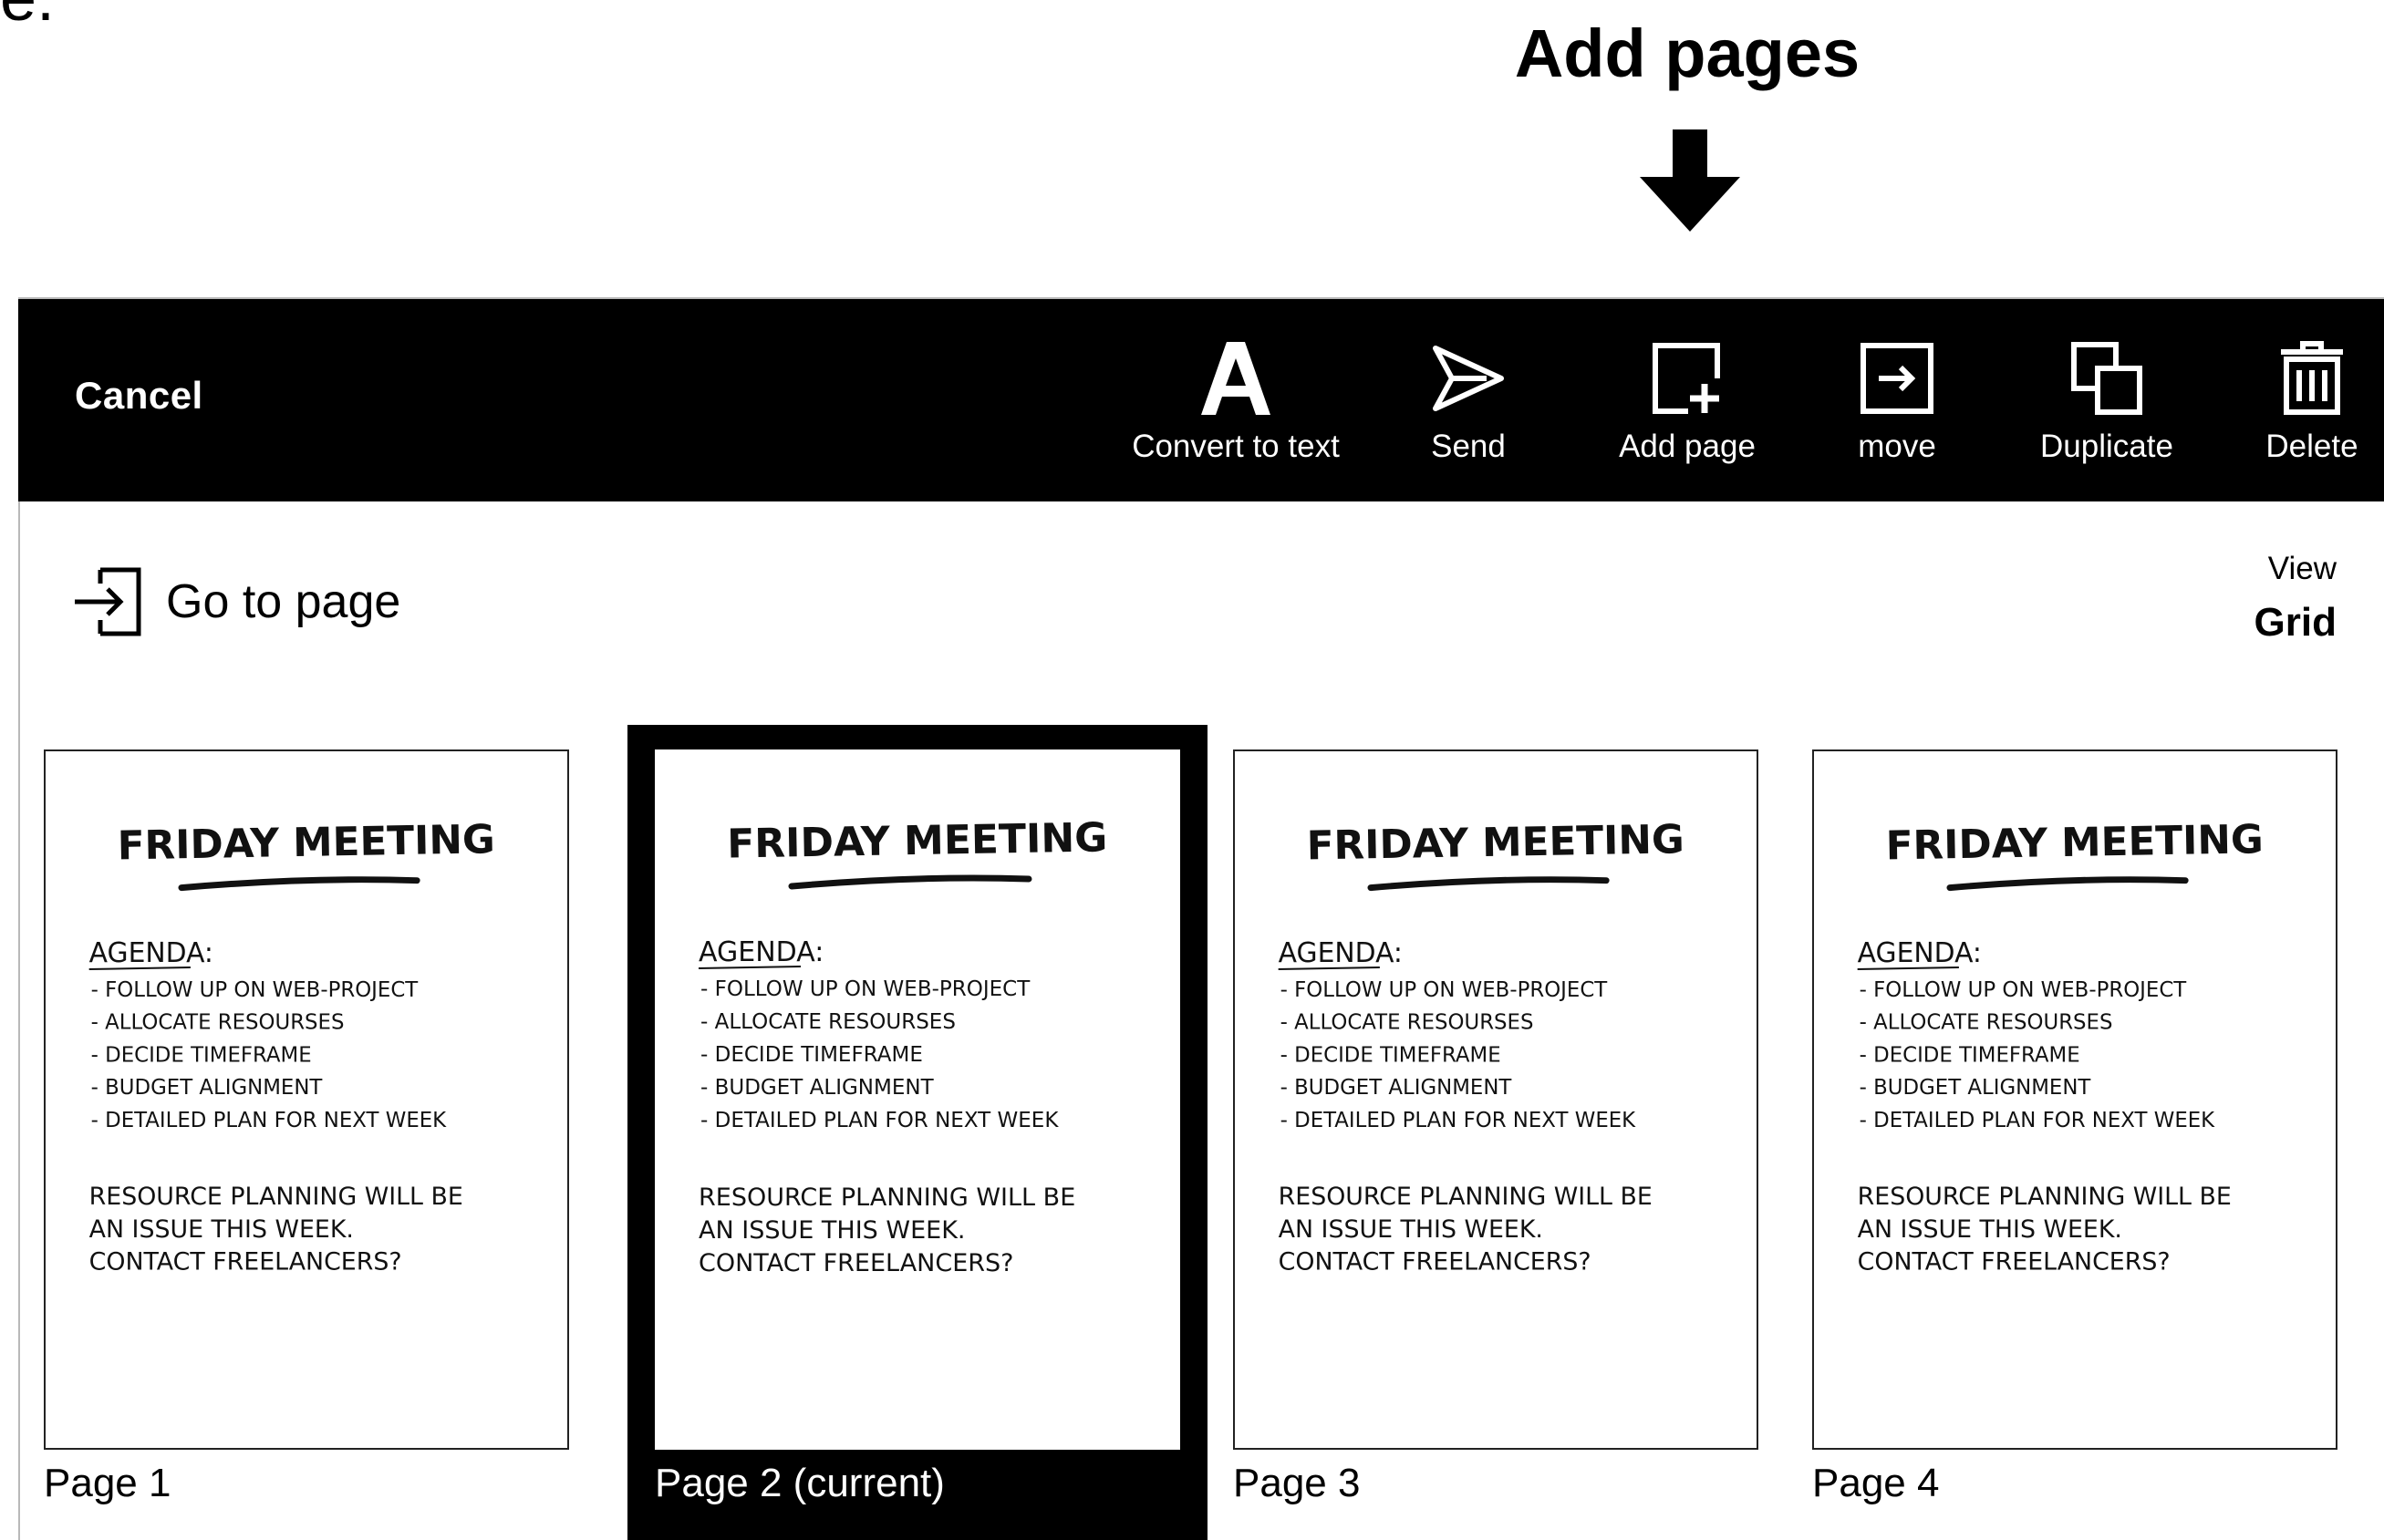 Image resolution: width=2384 pixels, height=1540 pixels. What do you see at coordinates (1876, 1483) in the screenshot?
I see `page-label: Page 4` at bounding box center [1876, 1483].